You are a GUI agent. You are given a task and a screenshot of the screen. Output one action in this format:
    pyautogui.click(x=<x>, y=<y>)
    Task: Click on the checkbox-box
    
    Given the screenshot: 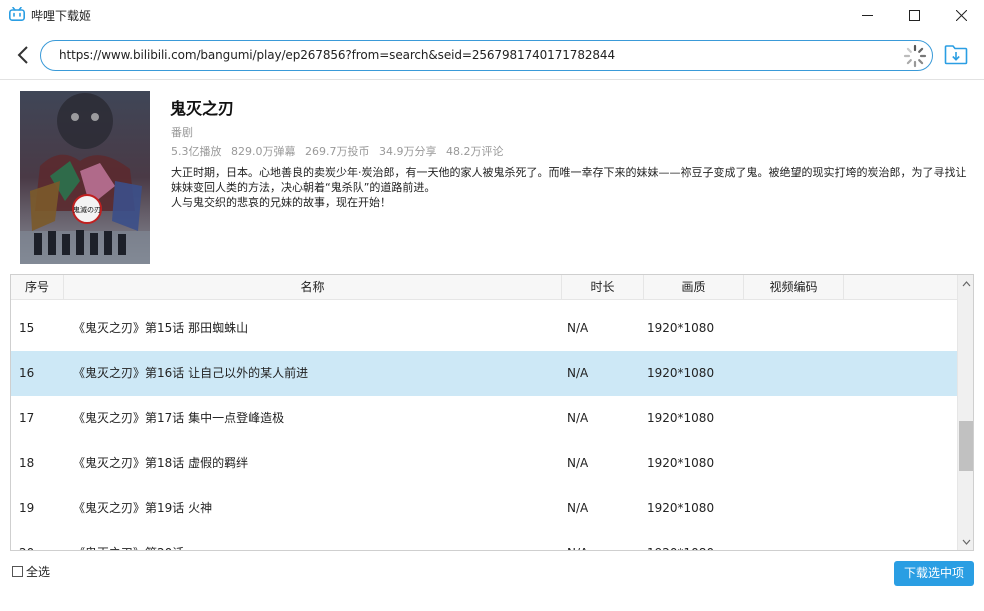 What is the action you would take?
    pyautogui.click(x=17, y=571)
    